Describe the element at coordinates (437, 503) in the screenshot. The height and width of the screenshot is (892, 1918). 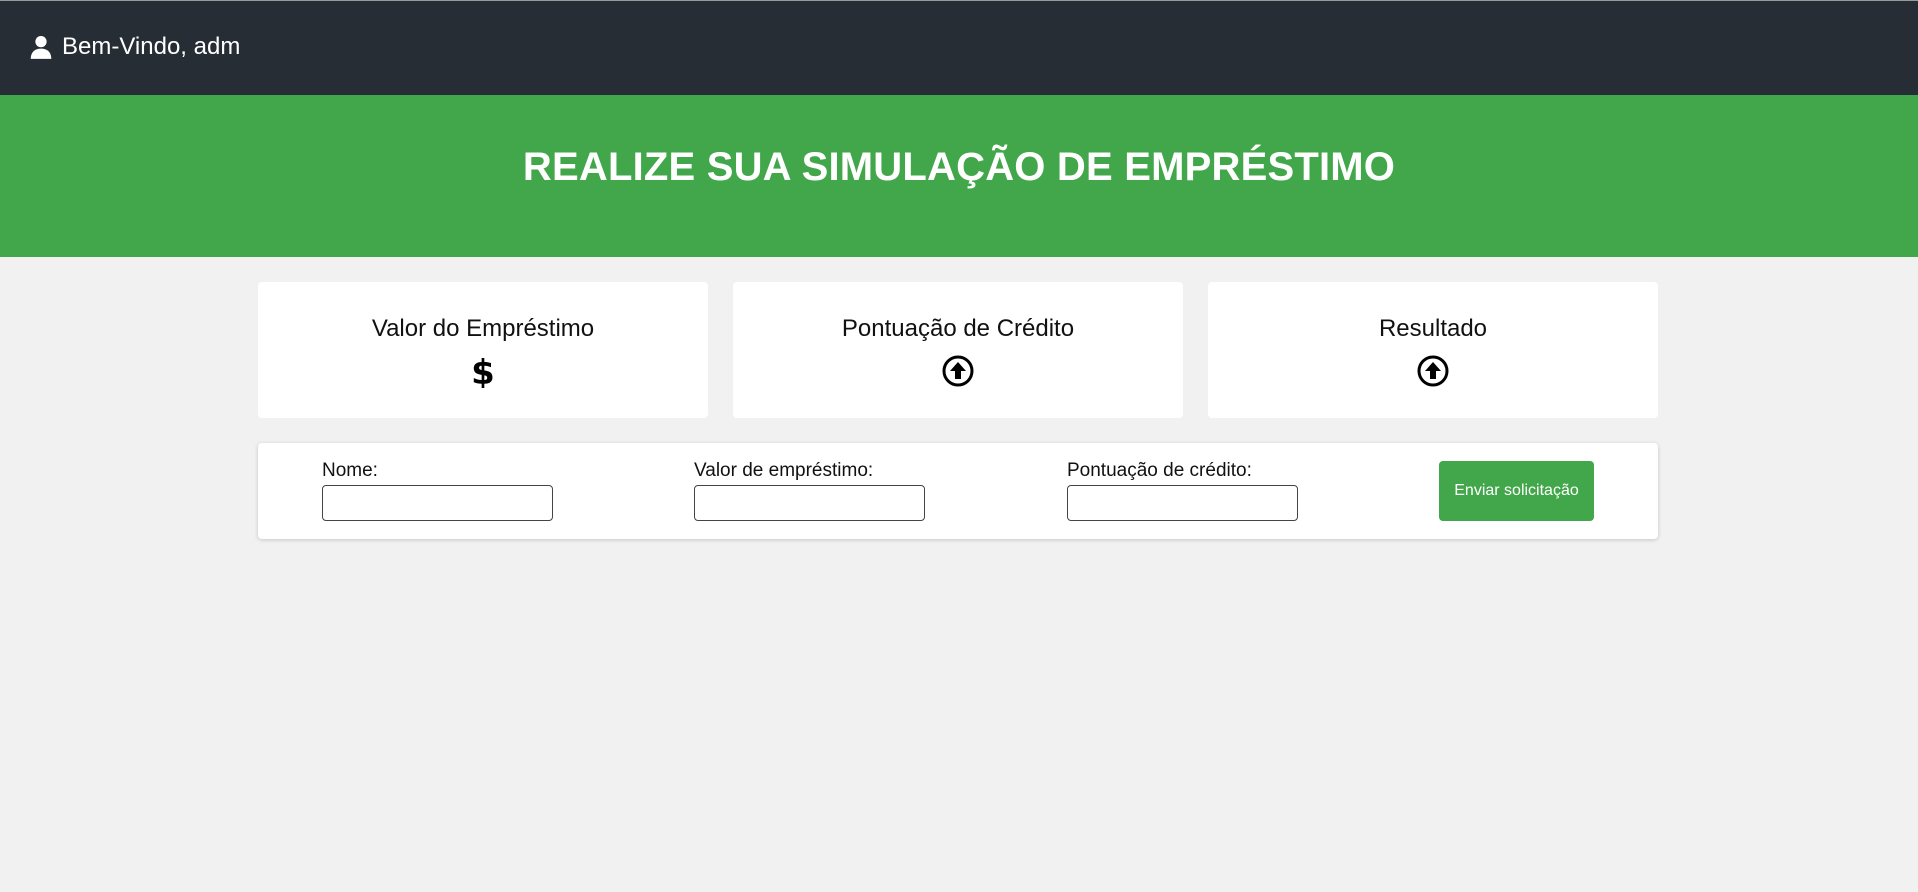
I see `name-input` at that location.